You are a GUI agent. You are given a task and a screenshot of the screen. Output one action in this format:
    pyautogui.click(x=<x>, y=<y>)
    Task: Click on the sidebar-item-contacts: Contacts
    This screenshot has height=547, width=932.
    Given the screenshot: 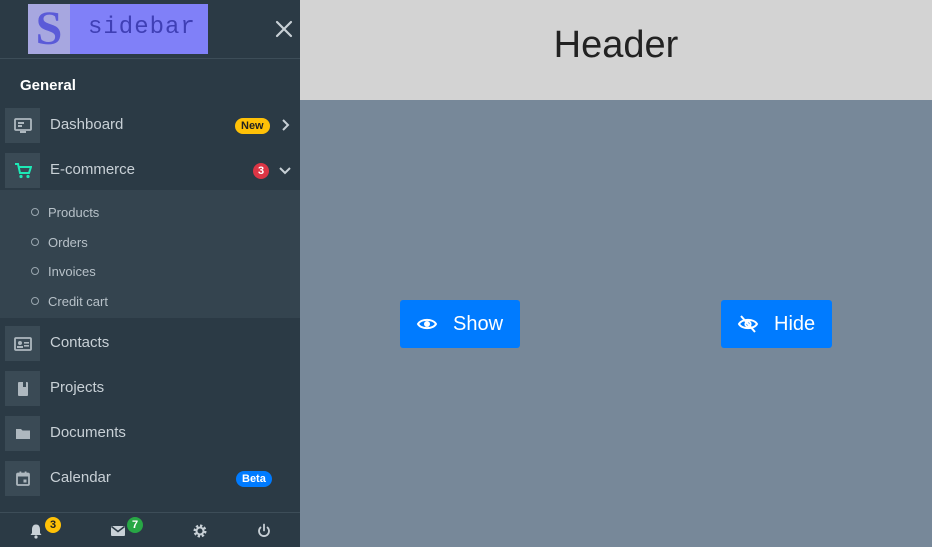 What is the action you would take?
    pyautogui.click(x=150, y=343)
    